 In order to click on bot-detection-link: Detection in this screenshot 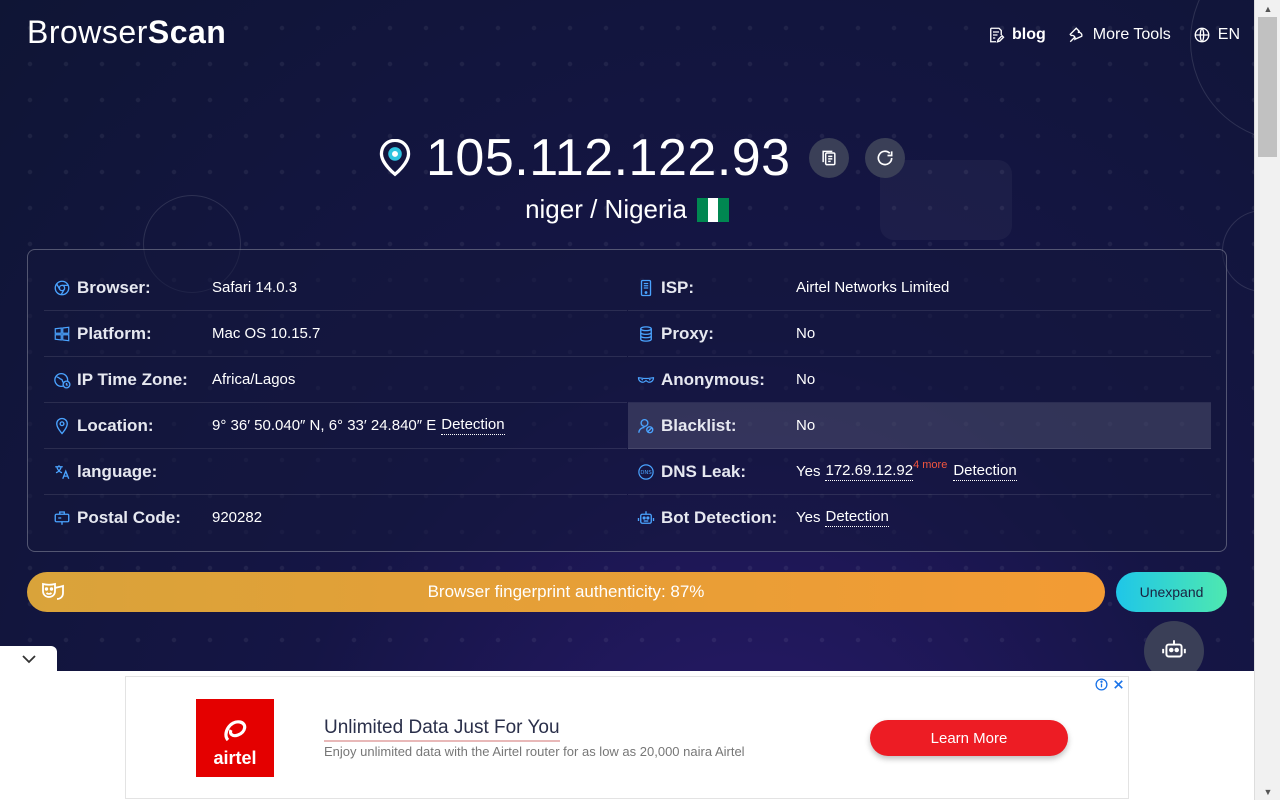, I will do `click(857, 517)`.